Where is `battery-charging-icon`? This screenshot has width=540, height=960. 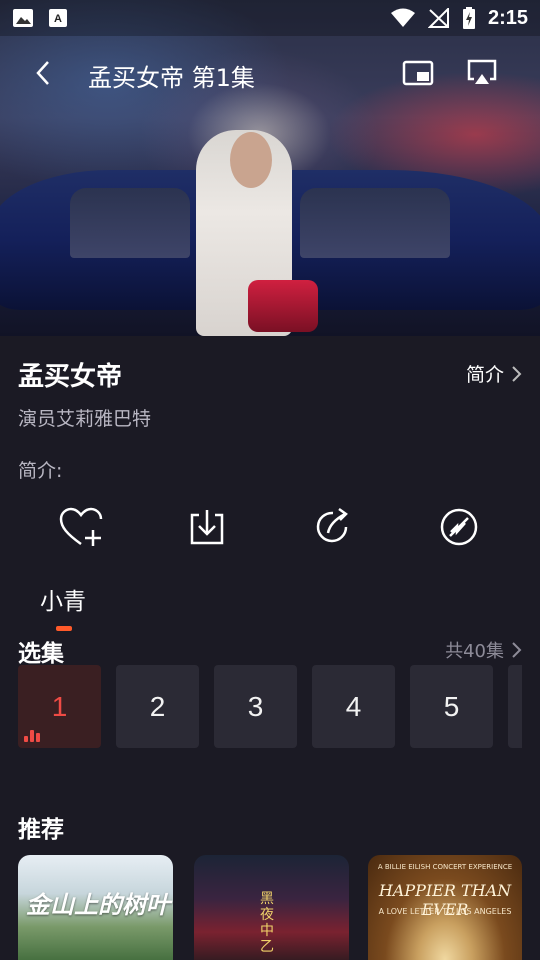 battery-charging-icon is located at coordinates (468, 18).